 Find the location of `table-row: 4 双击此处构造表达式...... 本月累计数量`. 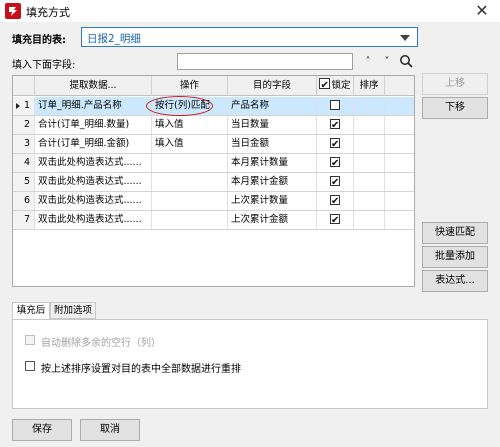

table-row: 4 双击此处构造表达式...... 本月累计数量 is located at coordinates (213, 163).